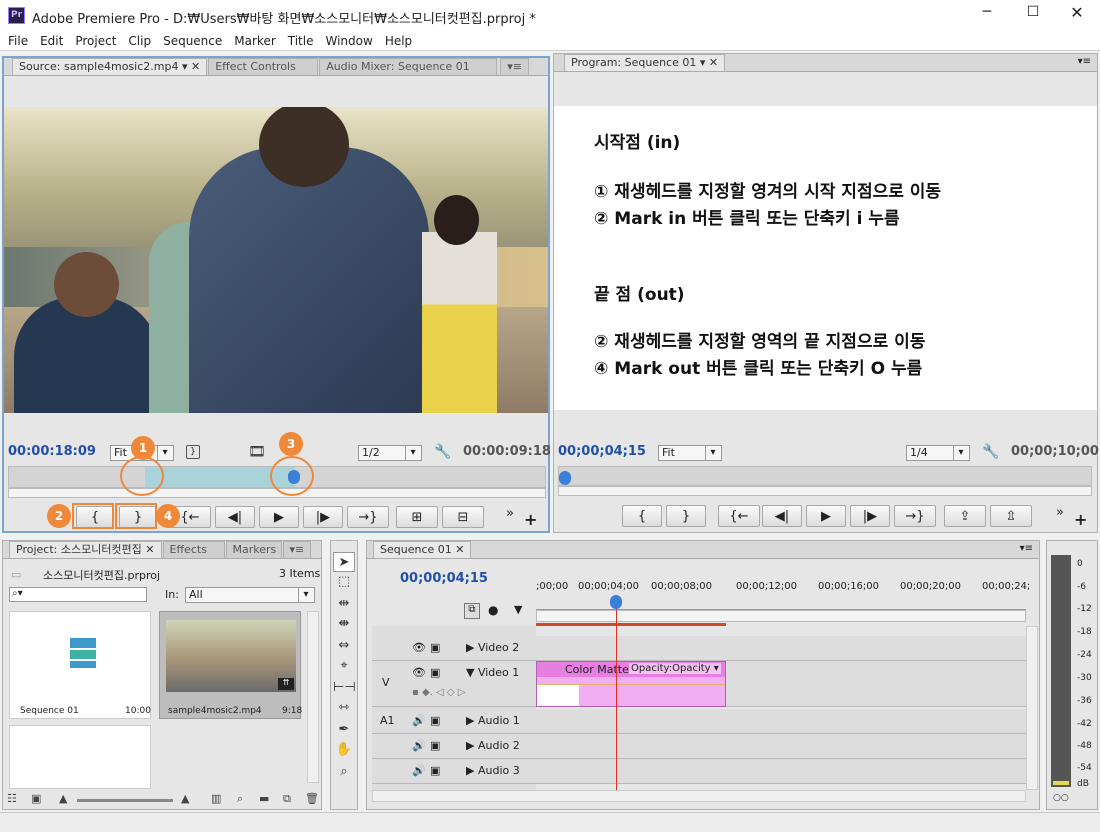  Describe the element at coordinates (1061, 798) in the screenshot. I see `meter-solo-icons: ○○` at that location.